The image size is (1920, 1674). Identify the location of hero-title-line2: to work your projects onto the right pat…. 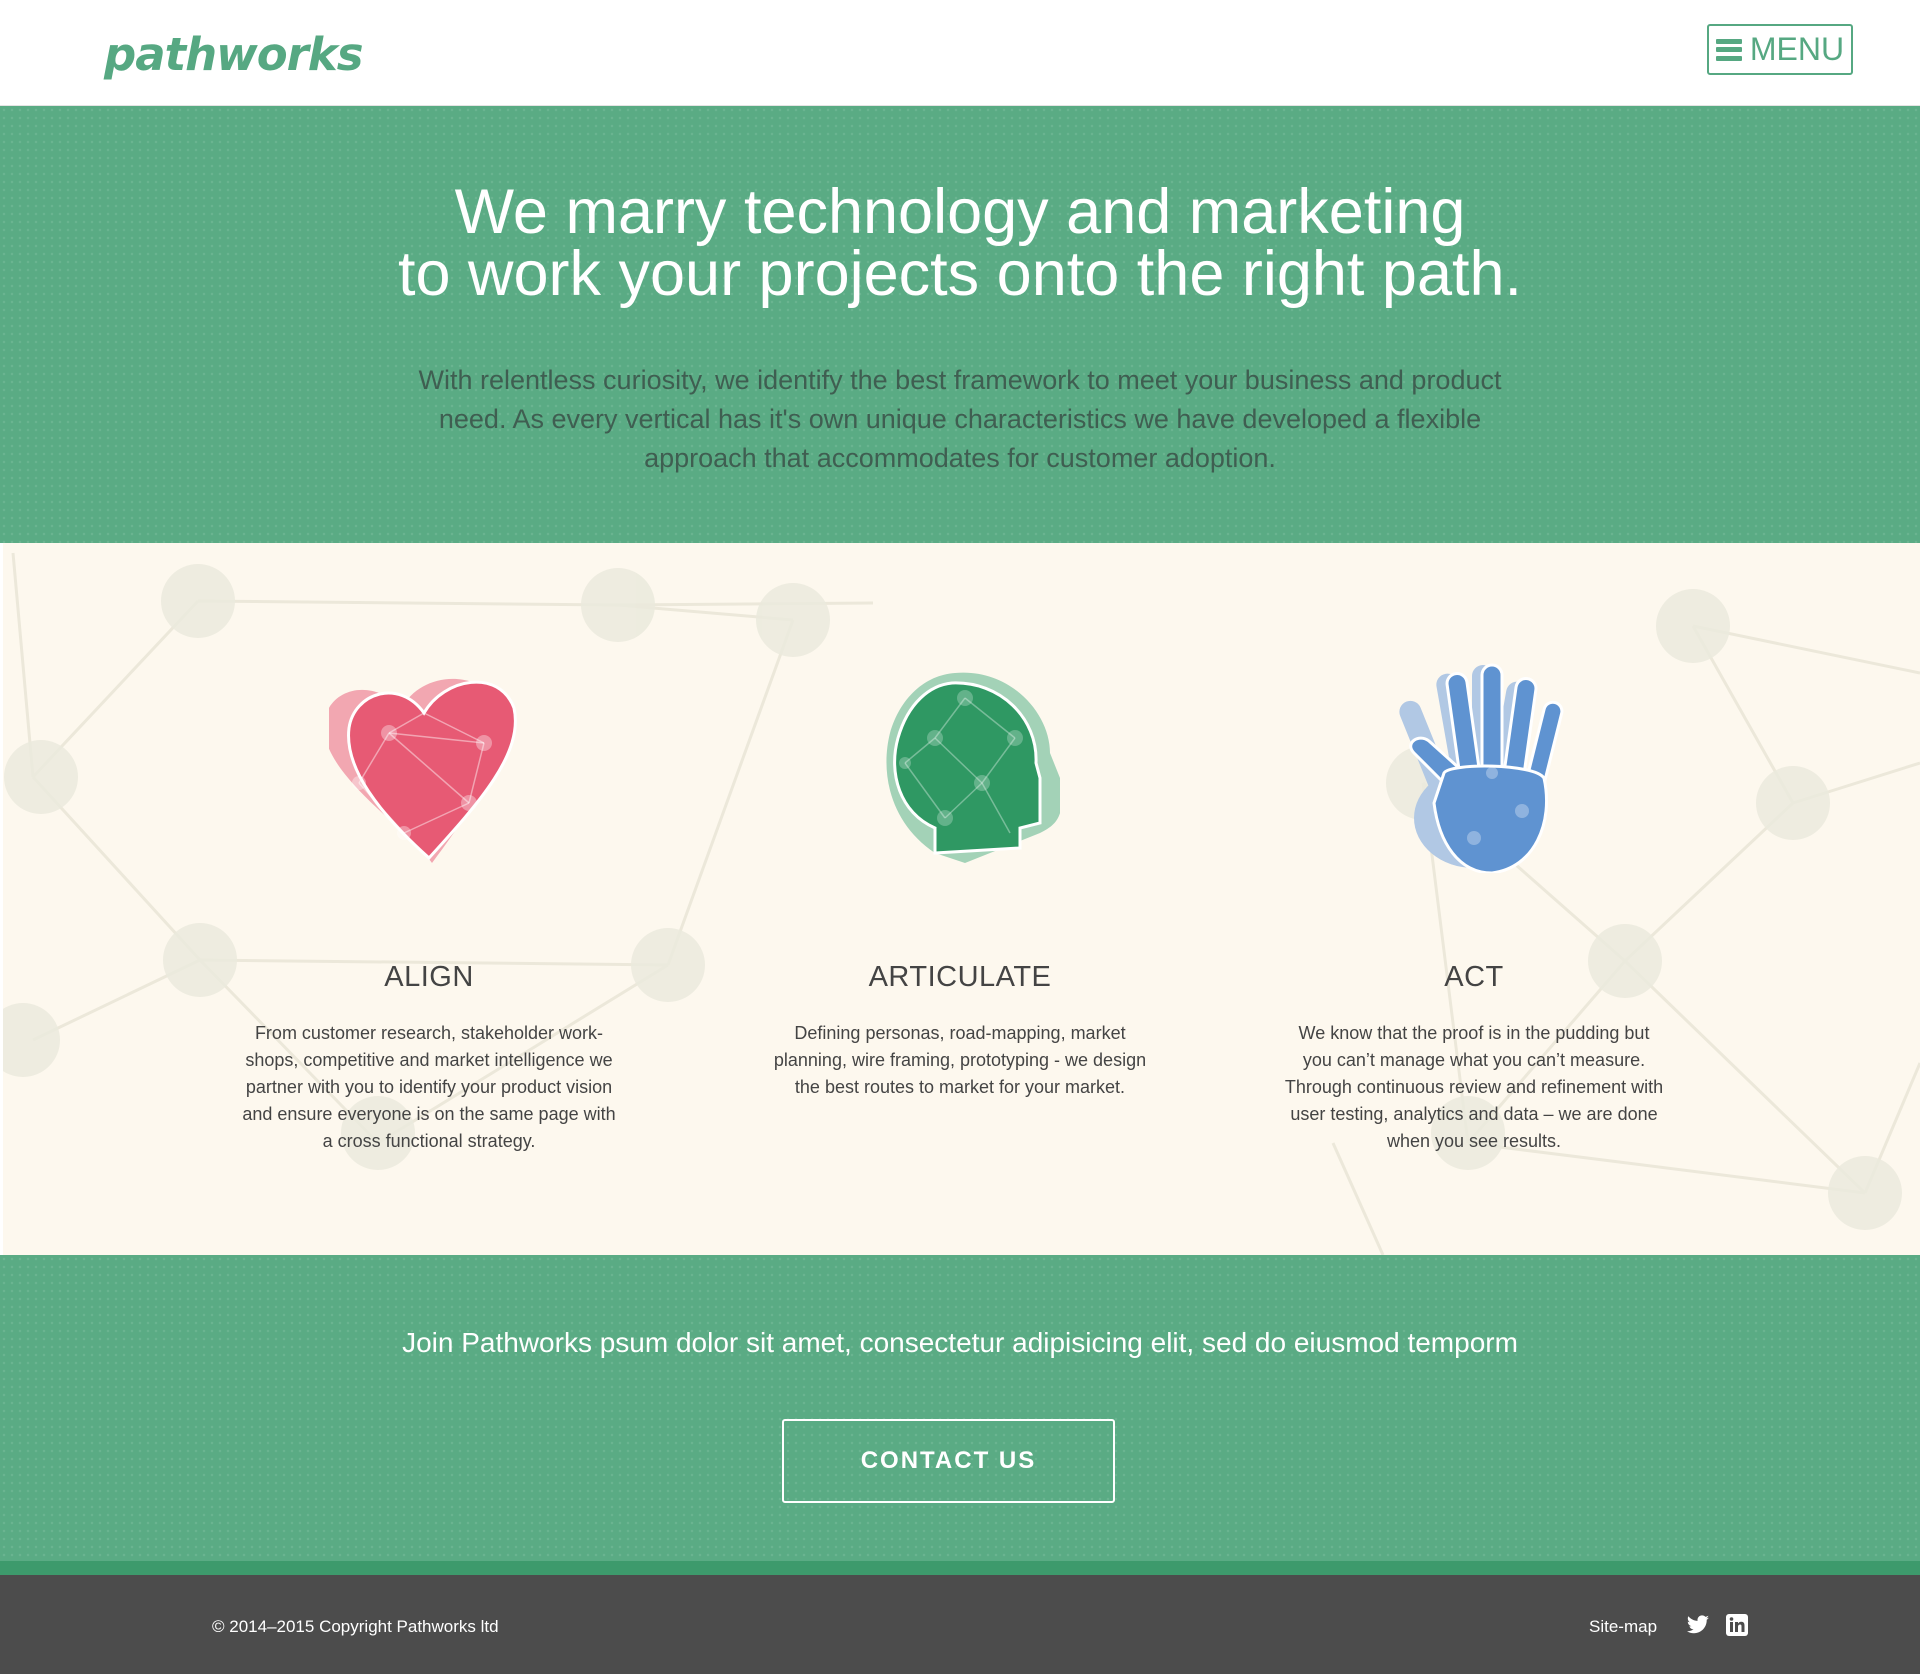
(960, 274).